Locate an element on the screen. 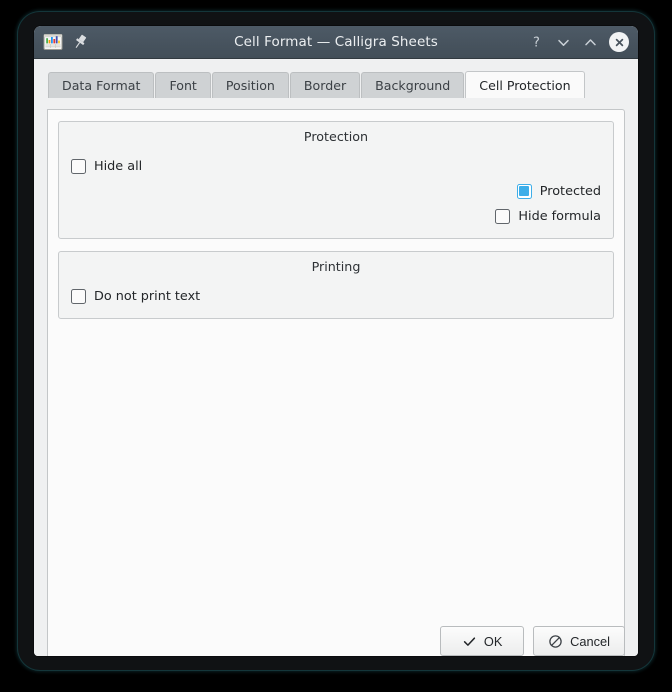 The image size is (672, 692). cancel-button-label: Cancel is located at coordinates (590, 641).